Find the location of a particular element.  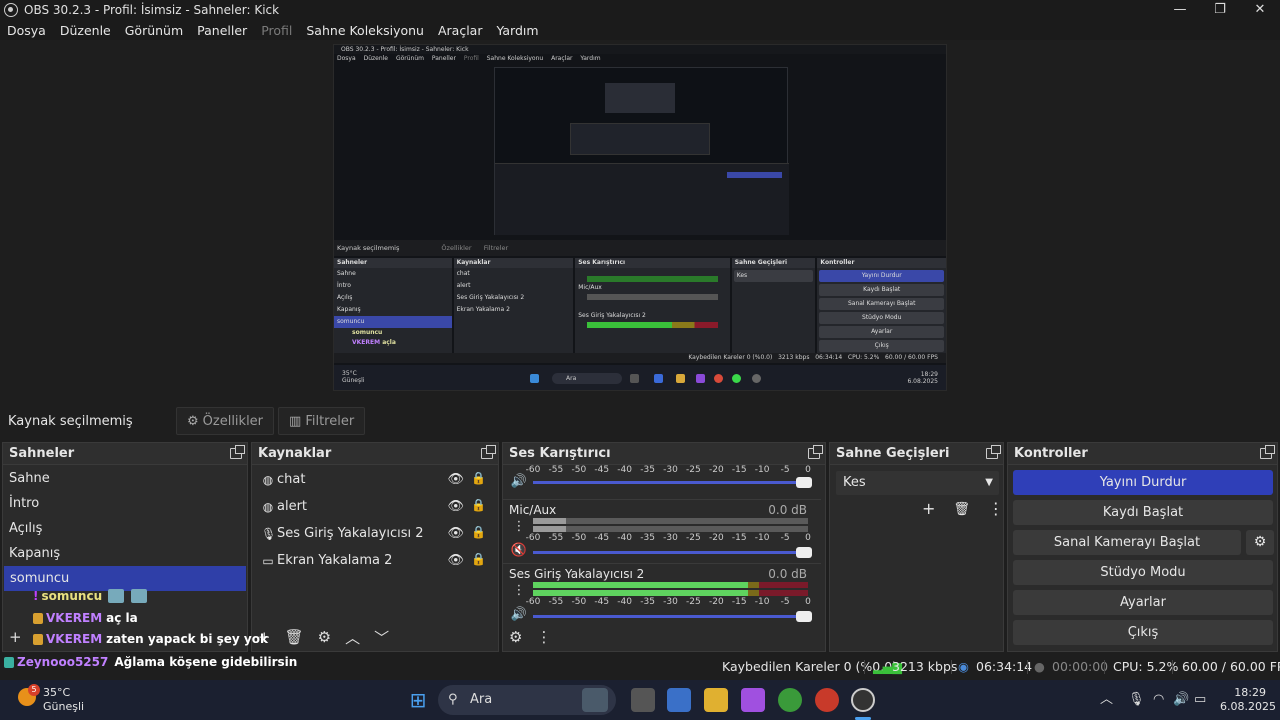

microphone-icon: 🎙 is located at coordinates (1136, 700).